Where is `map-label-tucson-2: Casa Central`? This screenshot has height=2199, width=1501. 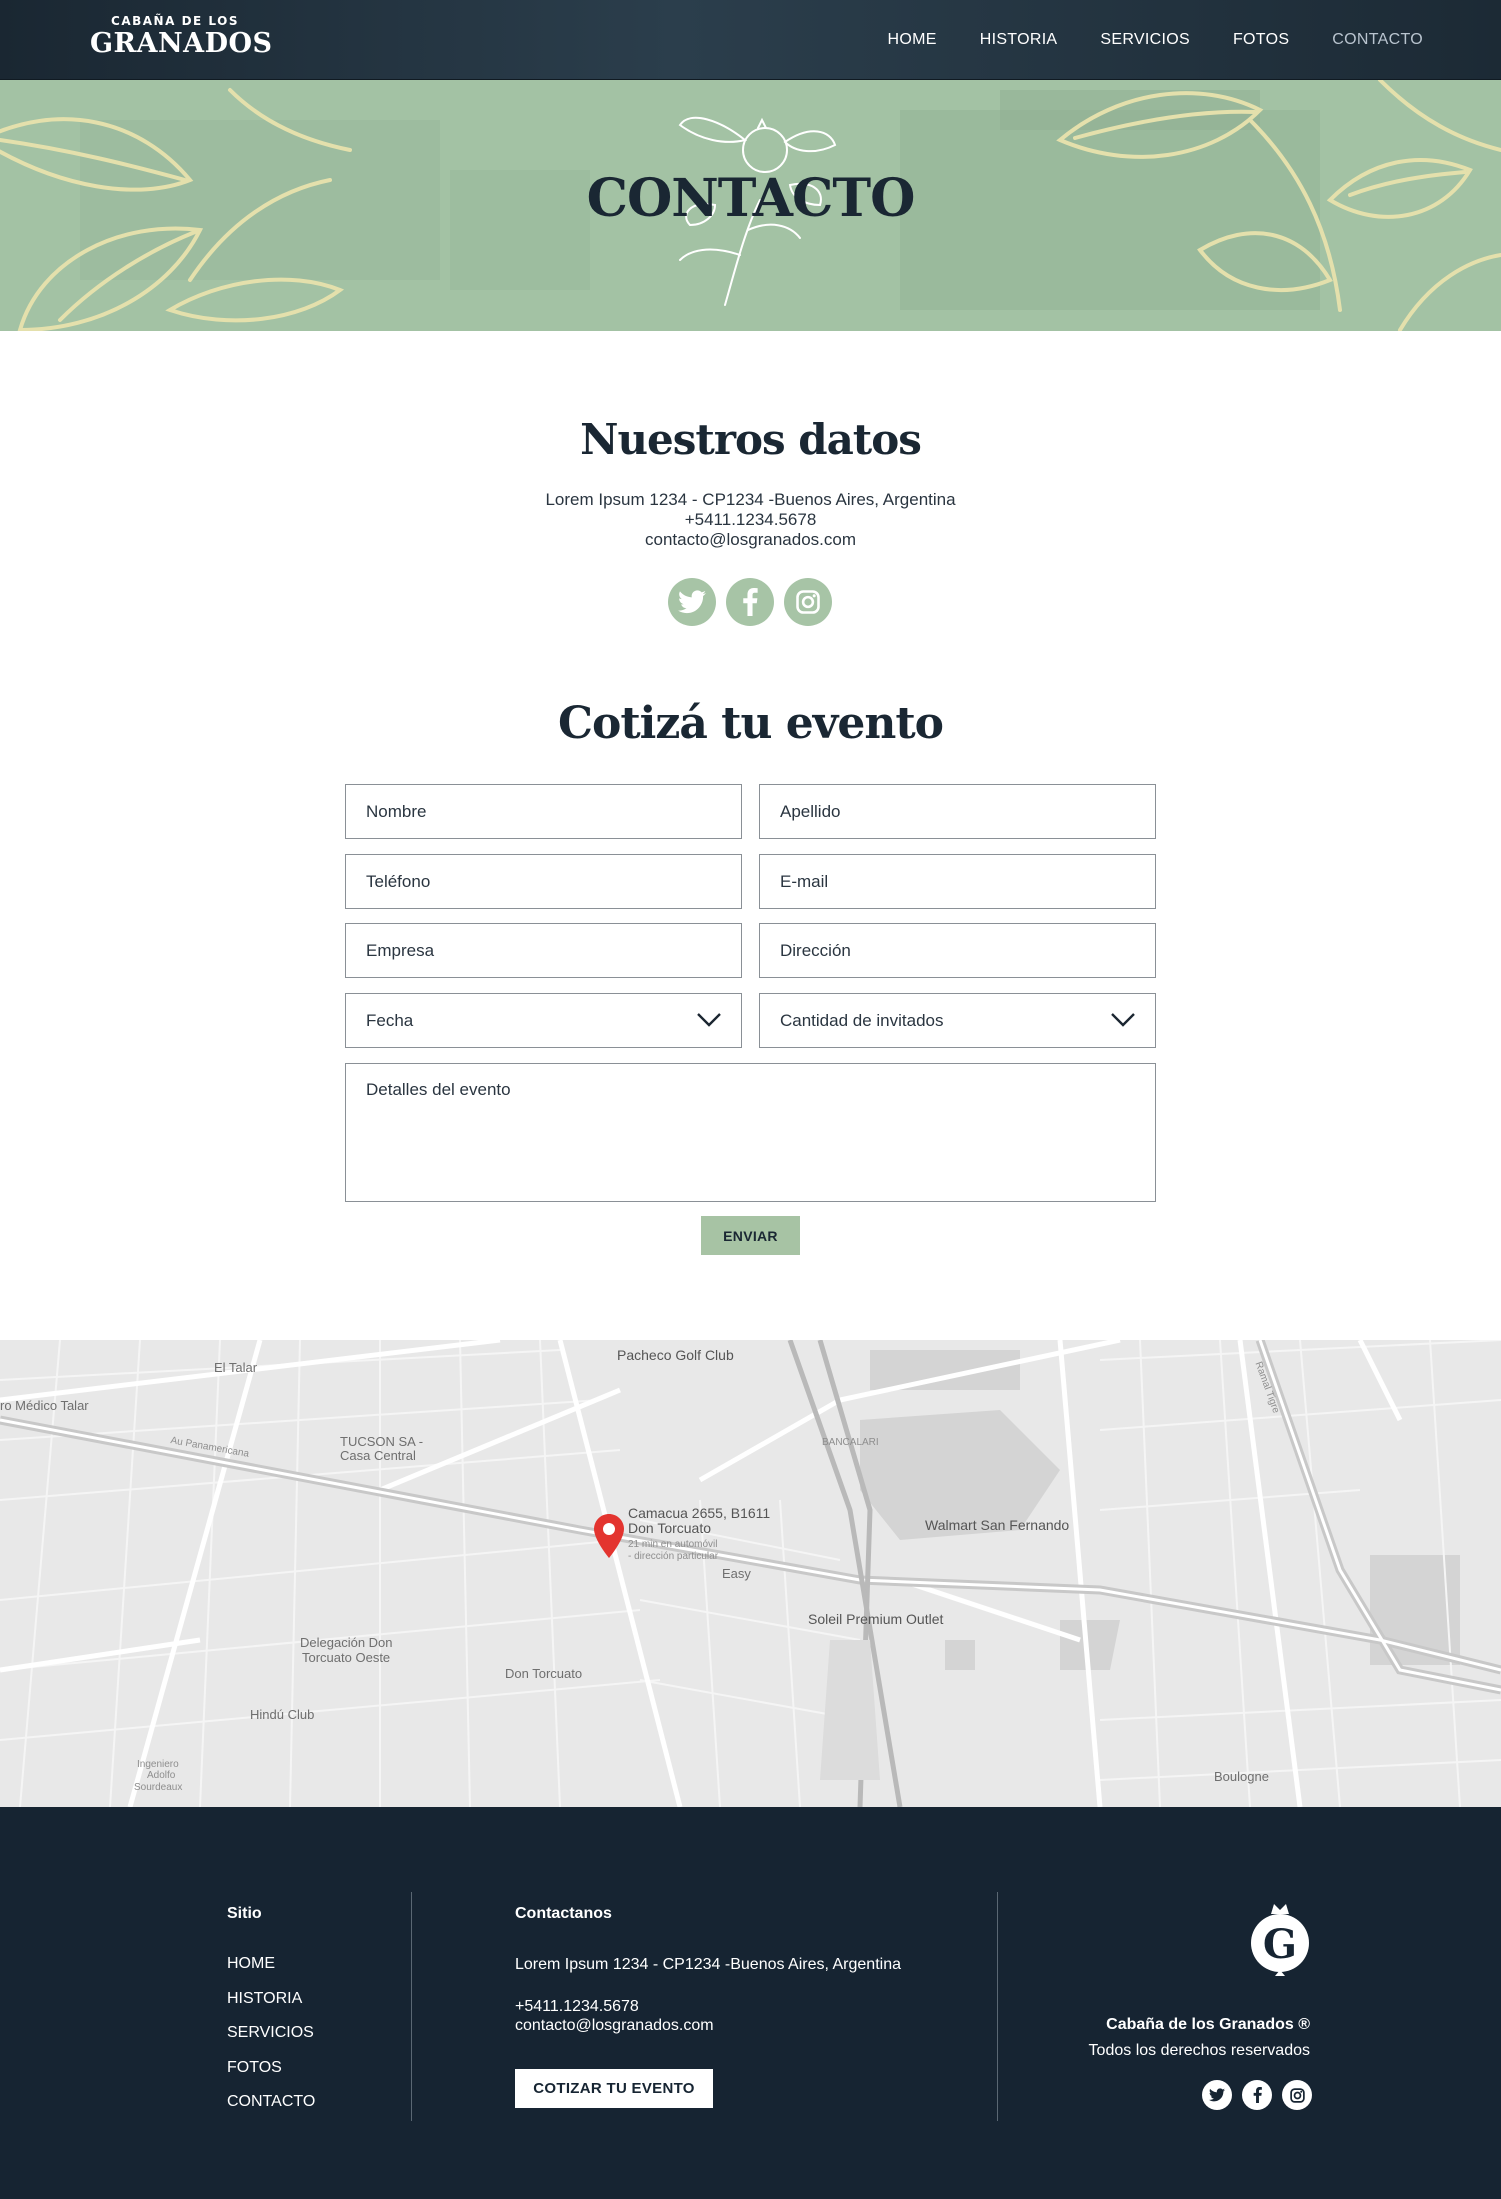 map-label-tucson-2: Casa Central is located at coordinates (378, 1455).